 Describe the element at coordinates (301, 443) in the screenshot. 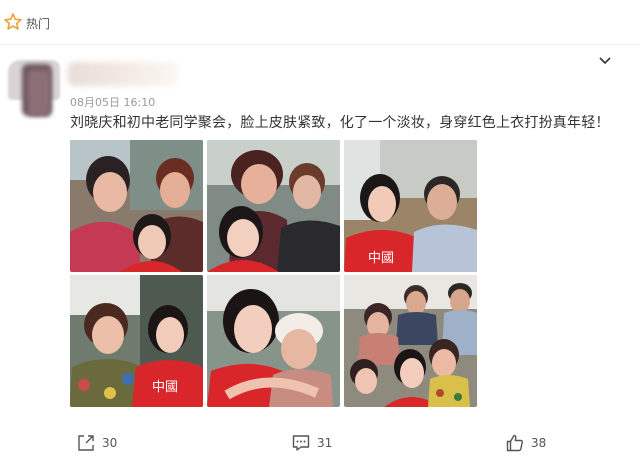

I see `comment-icon` at that location.